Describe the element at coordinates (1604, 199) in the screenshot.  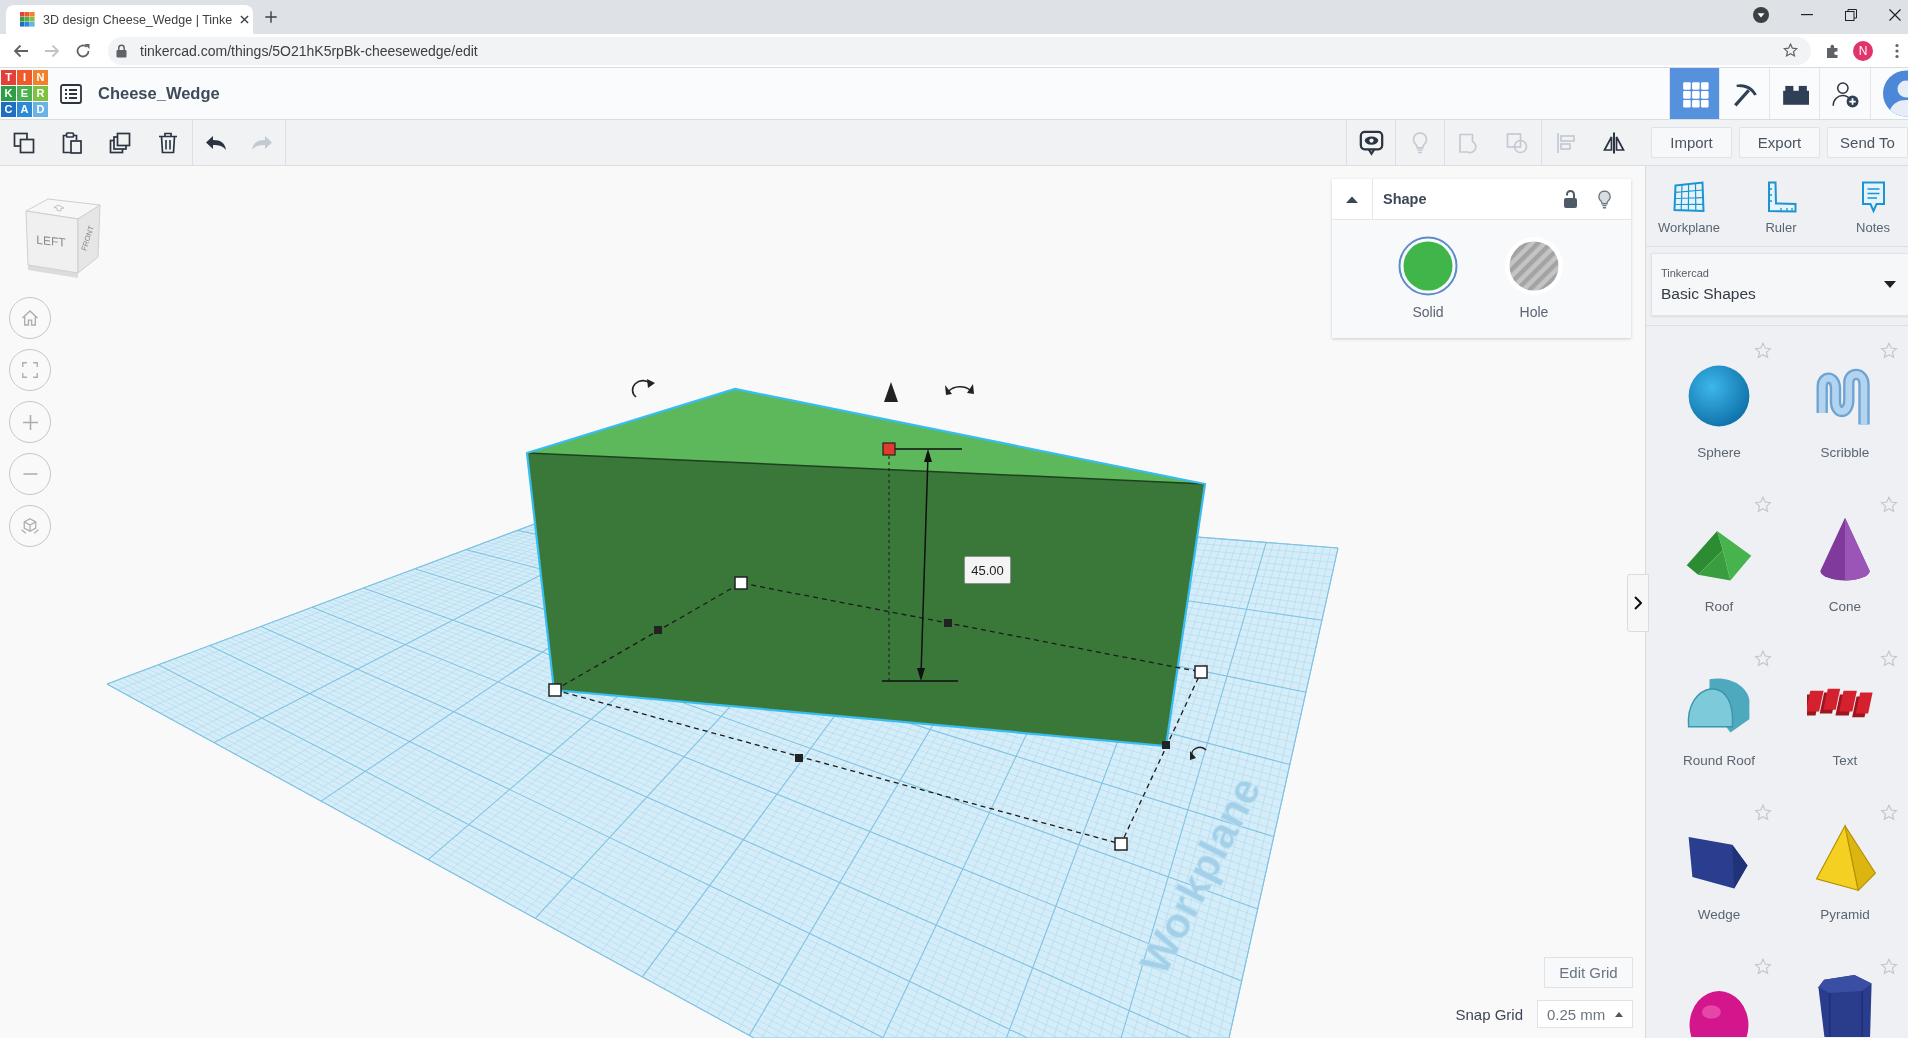
I see `lightbulb-icon` at that location.